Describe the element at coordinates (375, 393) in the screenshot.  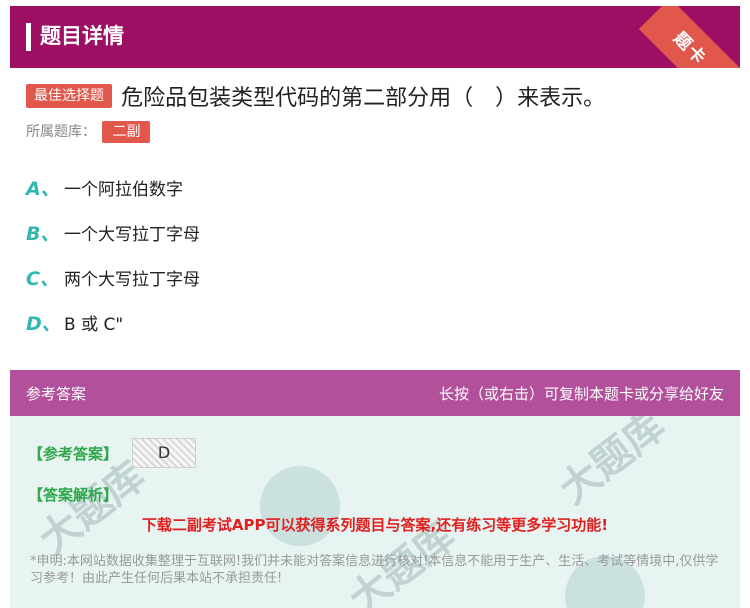
I see `answer-header: 参考答案 长按（或右击）可复制本题卡或分享给好友` at that location.